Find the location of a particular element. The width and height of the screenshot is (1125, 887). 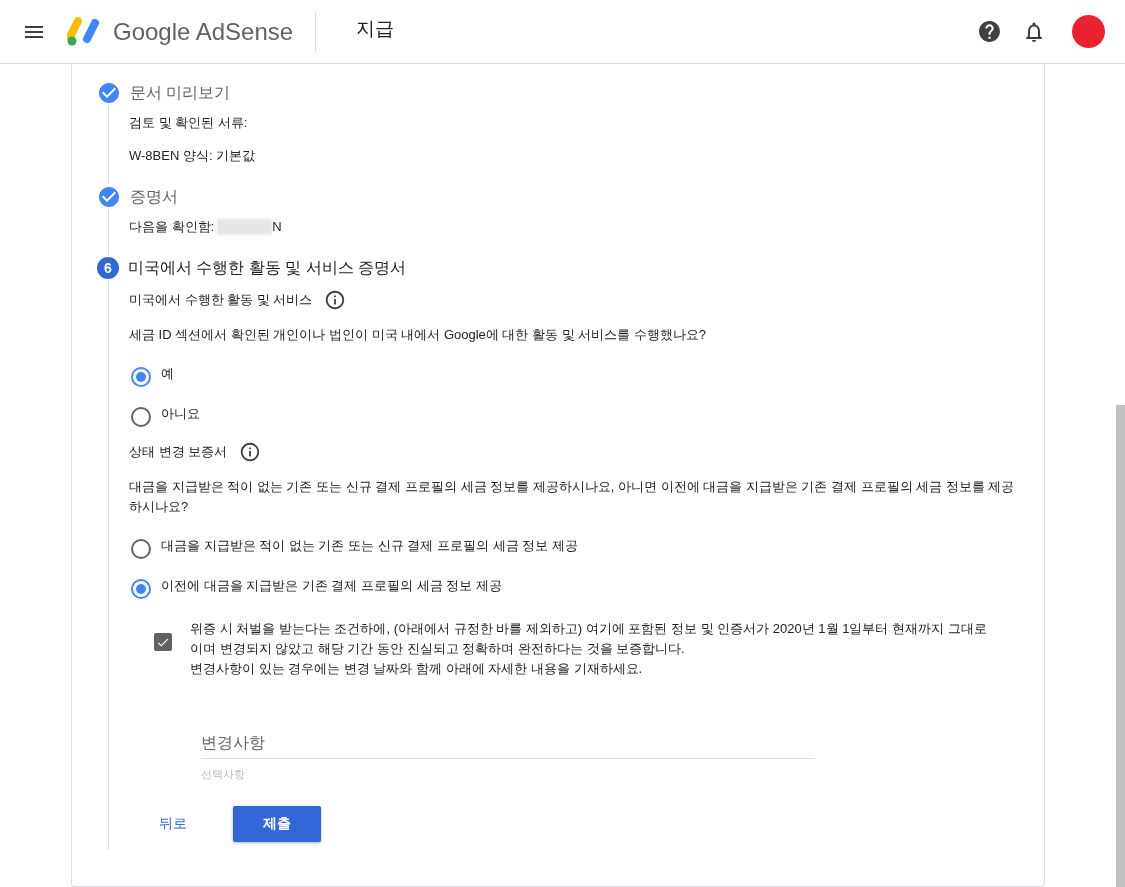

scrollbar-thumb is located at coordinates (1120, 646).